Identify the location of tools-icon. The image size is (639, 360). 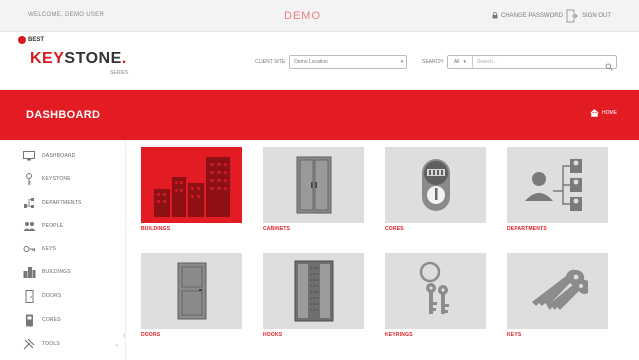
(29, 344).